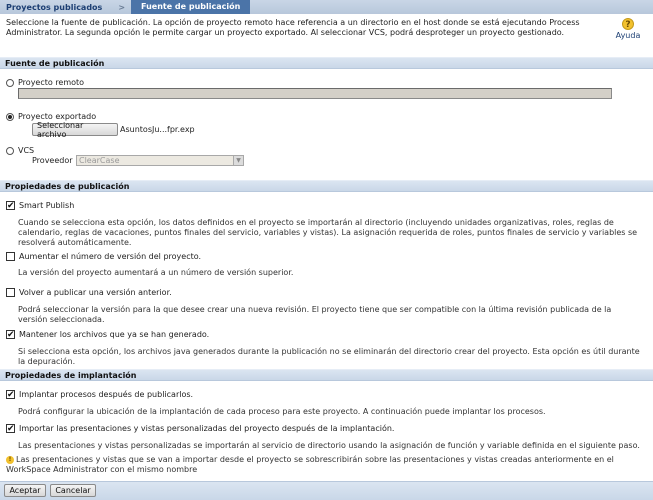 The height and width of the screenshot is (500, 653). I want to click on provider-select: ClearCase ▼, so click(160, 160).